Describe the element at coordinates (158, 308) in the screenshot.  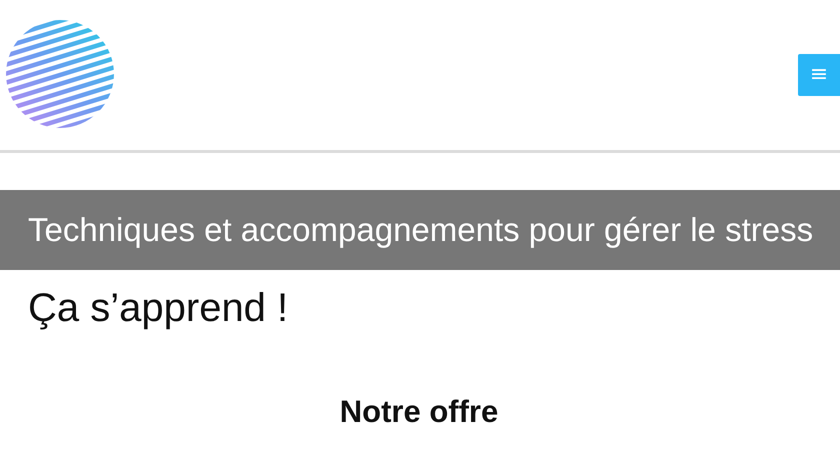
I see `tagline: Ça s’apprend !` at that location.